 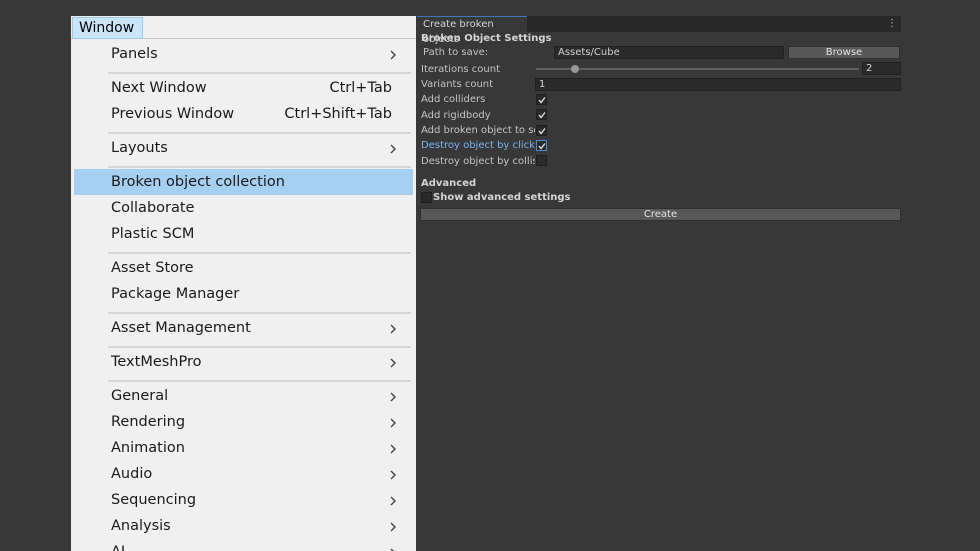 I want to click on menu-item-label: Layouts, so click(x=139, y=148).